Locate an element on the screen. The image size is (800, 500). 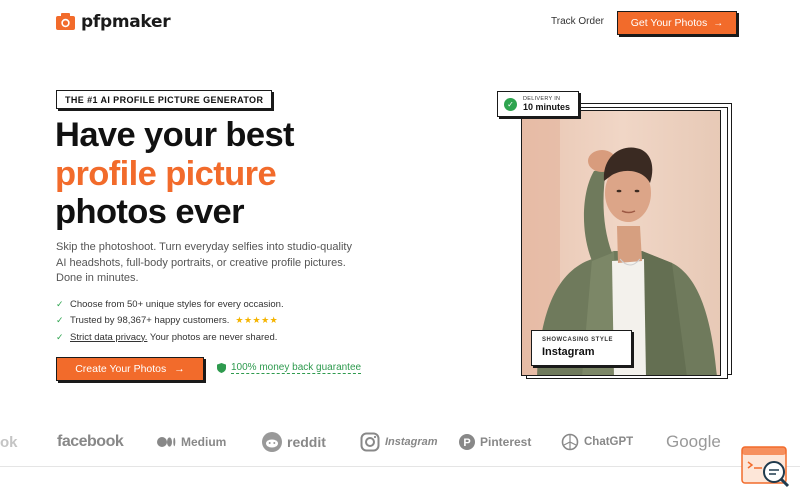
style-badge: SHOWCASING STYLE Instagram is located at coordinates (581, 348).